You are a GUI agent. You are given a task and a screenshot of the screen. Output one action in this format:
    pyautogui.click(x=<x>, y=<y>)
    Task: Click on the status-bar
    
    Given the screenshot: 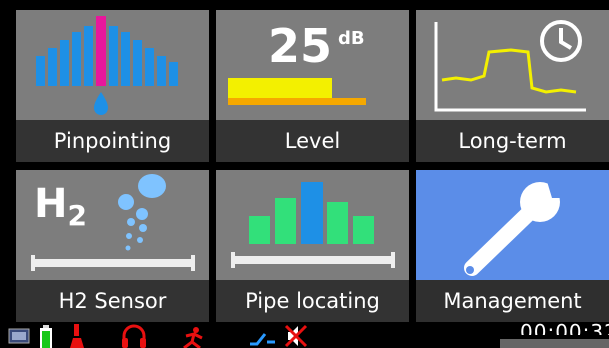 What is the action you would take?
    pyautogui.click(x=304, y=335)
    